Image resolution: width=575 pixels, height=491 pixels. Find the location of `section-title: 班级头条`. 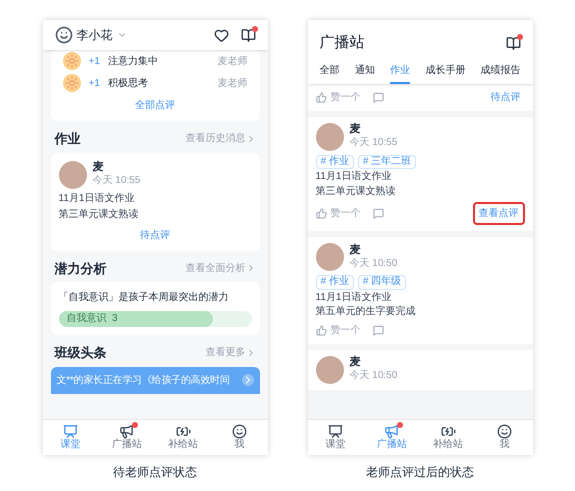

section-title: 班级头条 is located at coordinates (80, 353).